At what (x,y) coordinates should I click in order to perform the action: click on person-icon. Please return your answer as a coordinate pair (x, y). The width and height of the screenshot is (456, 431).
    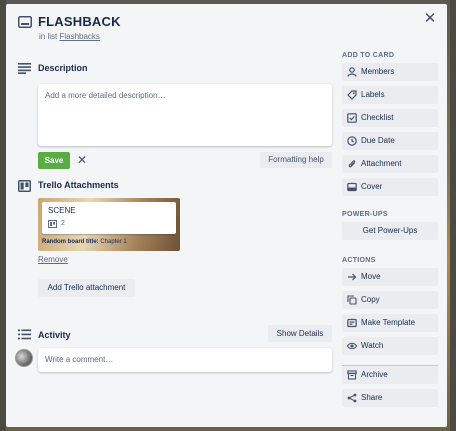
    Looking at the image, I should click on (352, 72).